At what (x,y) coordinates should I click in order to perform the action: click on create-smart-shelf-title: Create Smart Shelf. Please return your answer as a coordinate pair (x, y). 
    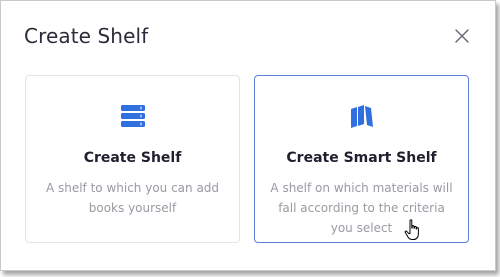
    Looking at the image, I should click on (361, 158).